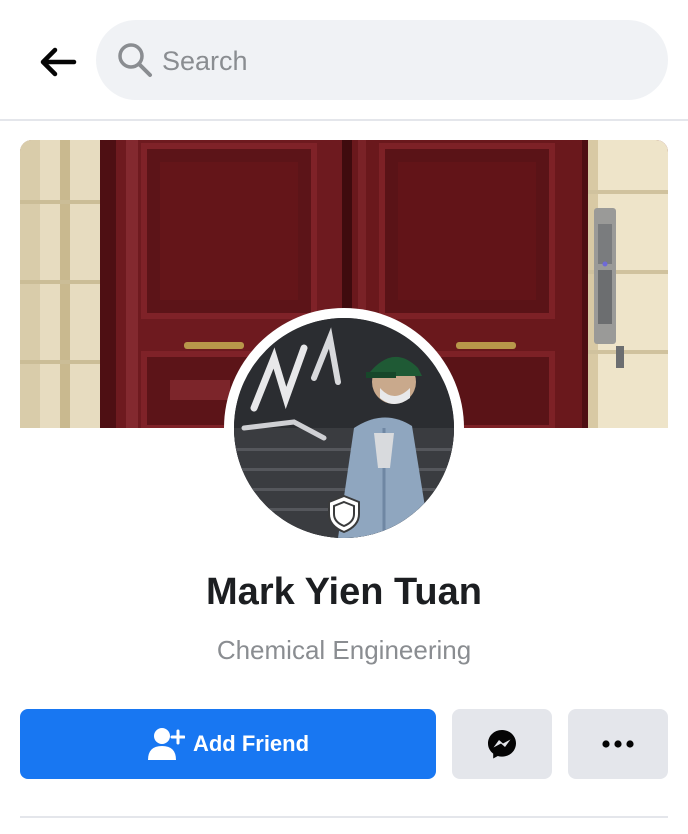 The width and height of the screenshot is (688, 834). I want to click on message-button, so click(502, 744).